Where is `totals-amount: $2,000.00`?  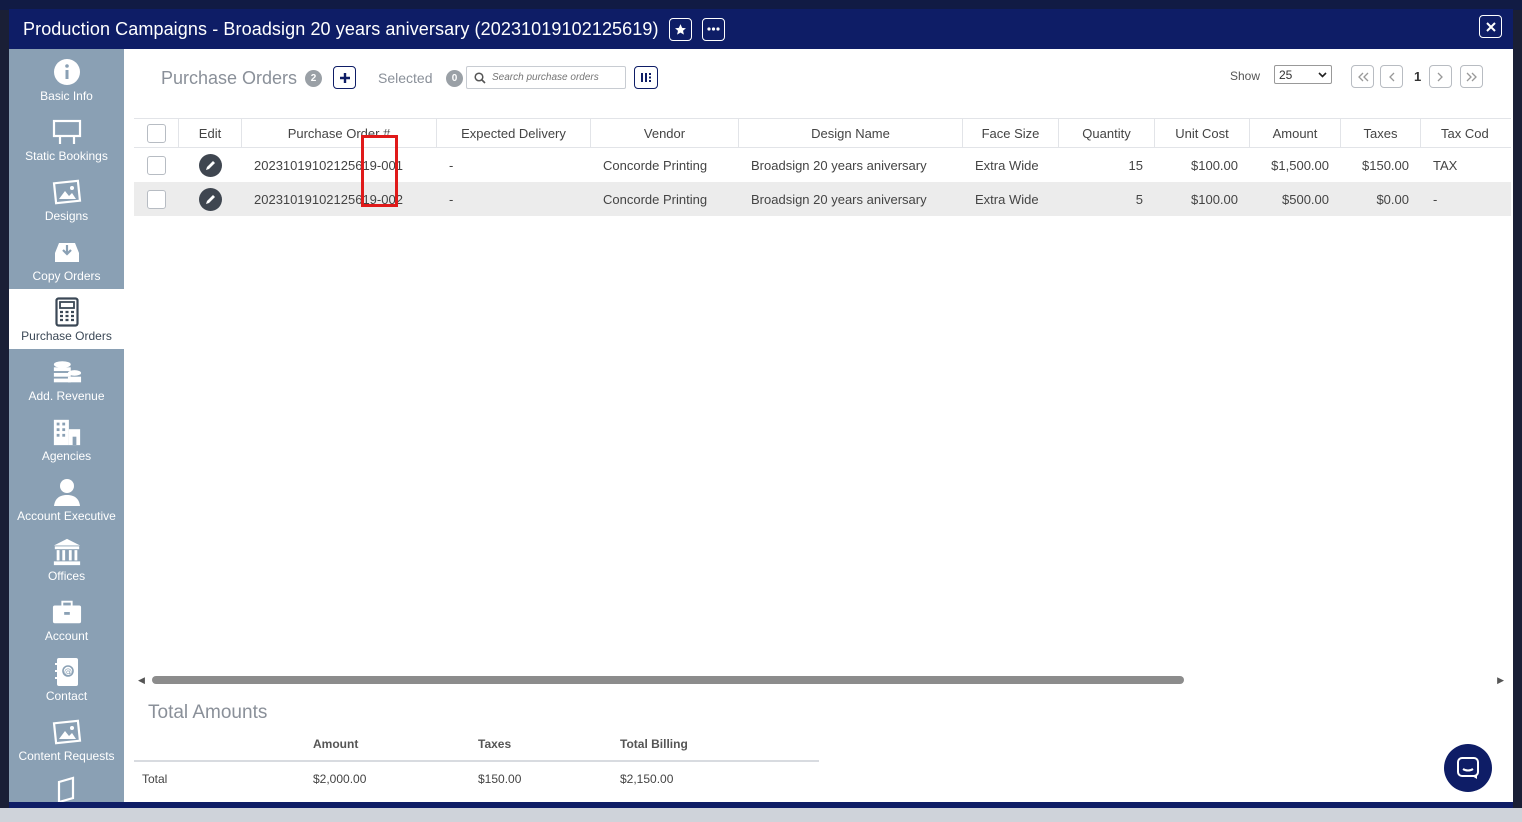
totals-amount: $2,000.00 is located at coordinates (340, 779).